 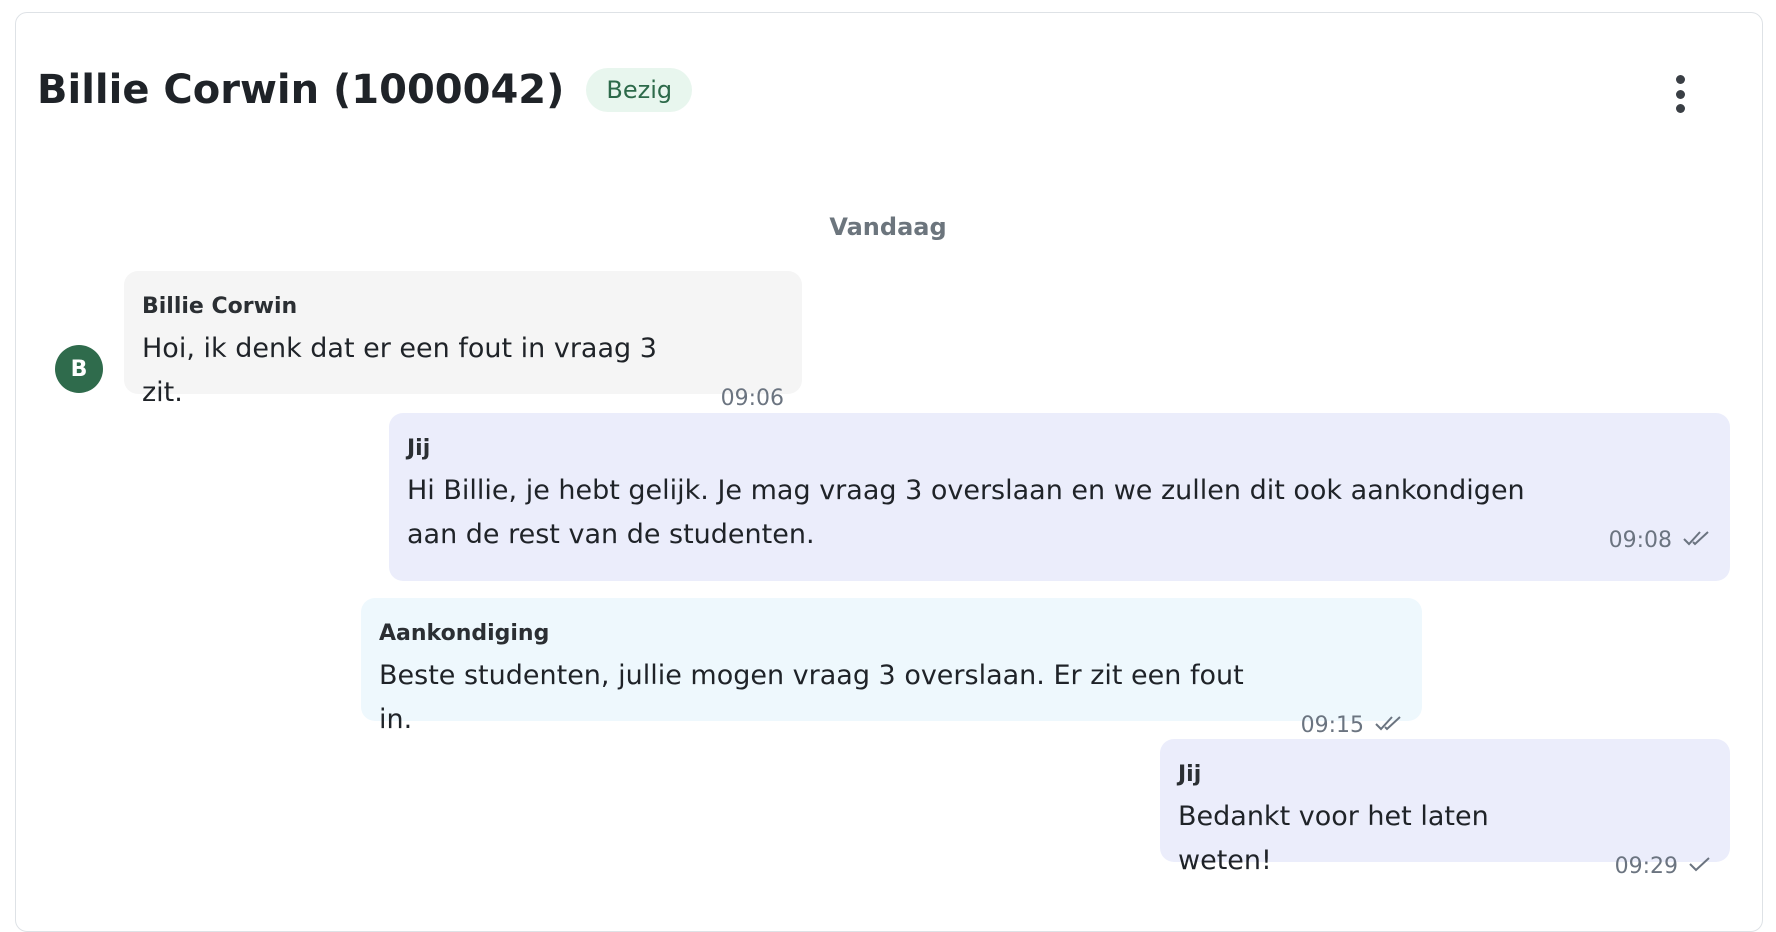 I want to click on message-meta: 09:15, so click(x=1352, y=725).